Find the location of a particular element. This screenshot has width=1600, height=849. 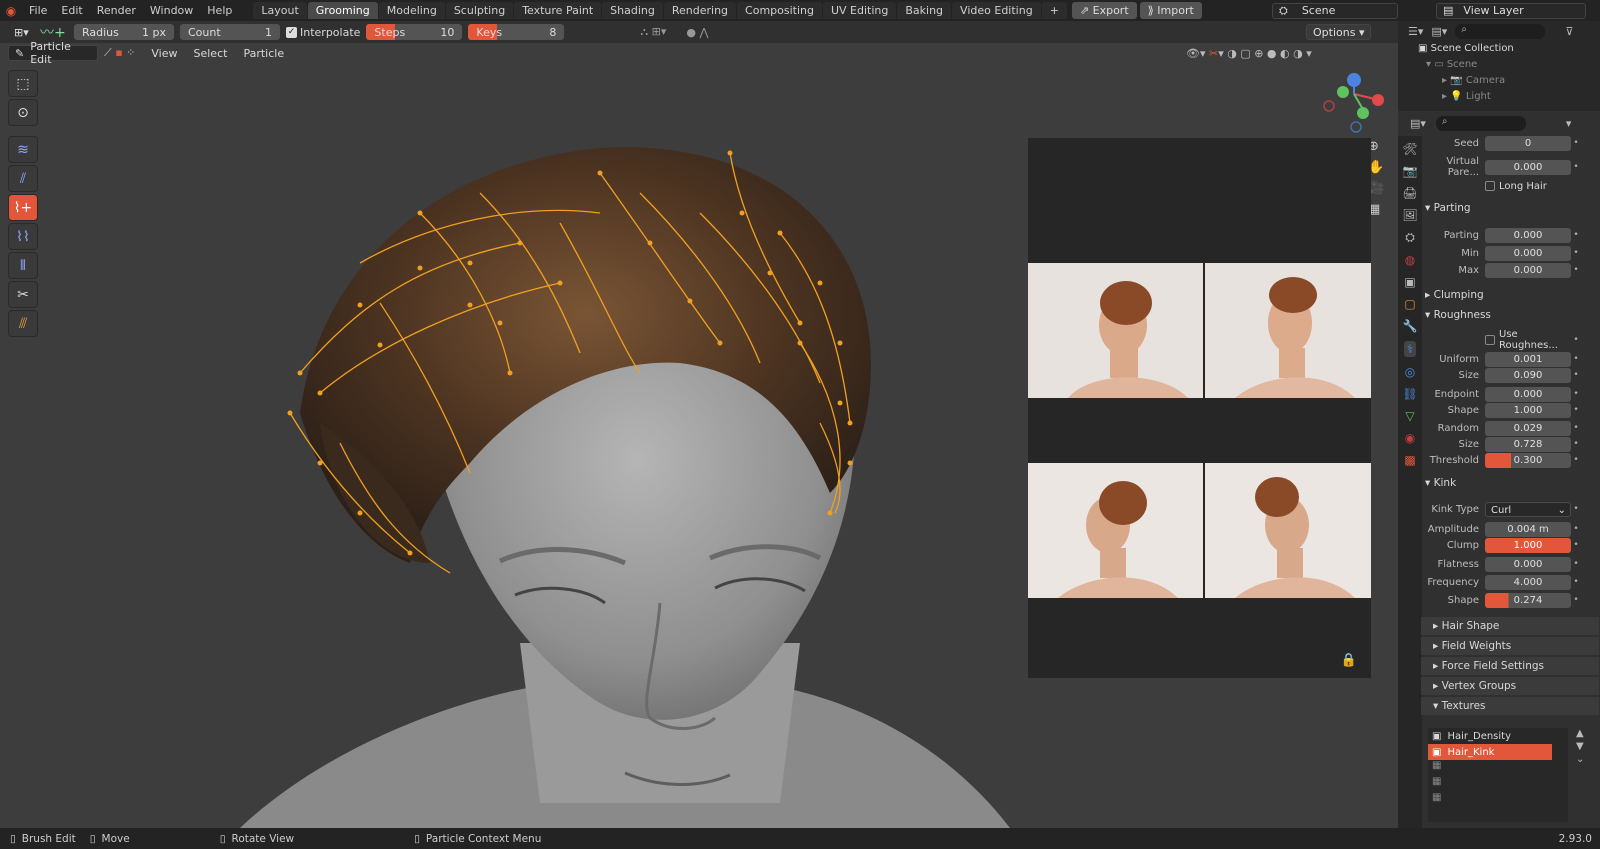

texture-slot-hair-kink: ▣ Hair_Kink is located at coordinates (1490, 752).